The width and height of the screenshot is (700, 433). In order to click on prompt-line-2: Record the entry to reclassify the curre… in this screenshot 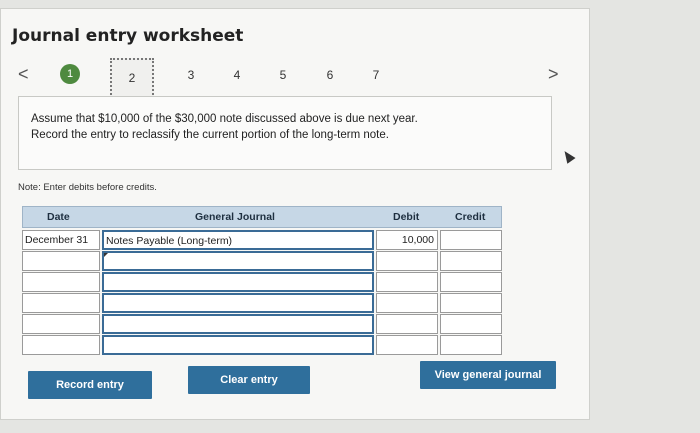, I will do `click(210, 135)`.